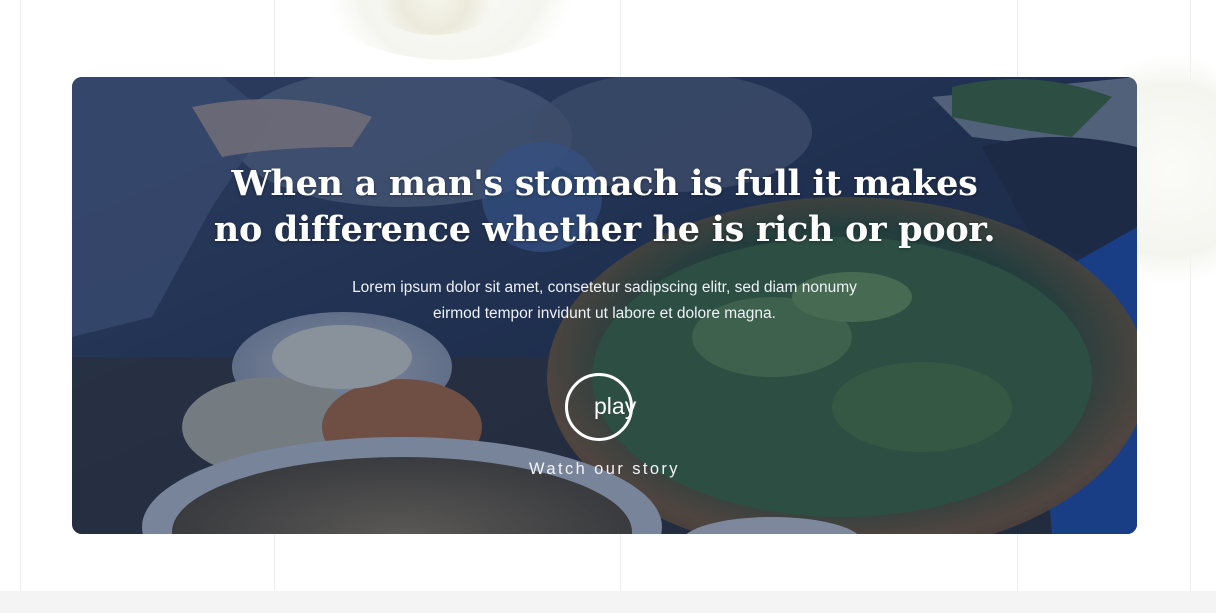 Image resolution: width=1216 pixels, height=613 pixels. What do you see at coordinates (20, 295) in the screenshot?
I see `grid-line` at bounding box center [20, 295].